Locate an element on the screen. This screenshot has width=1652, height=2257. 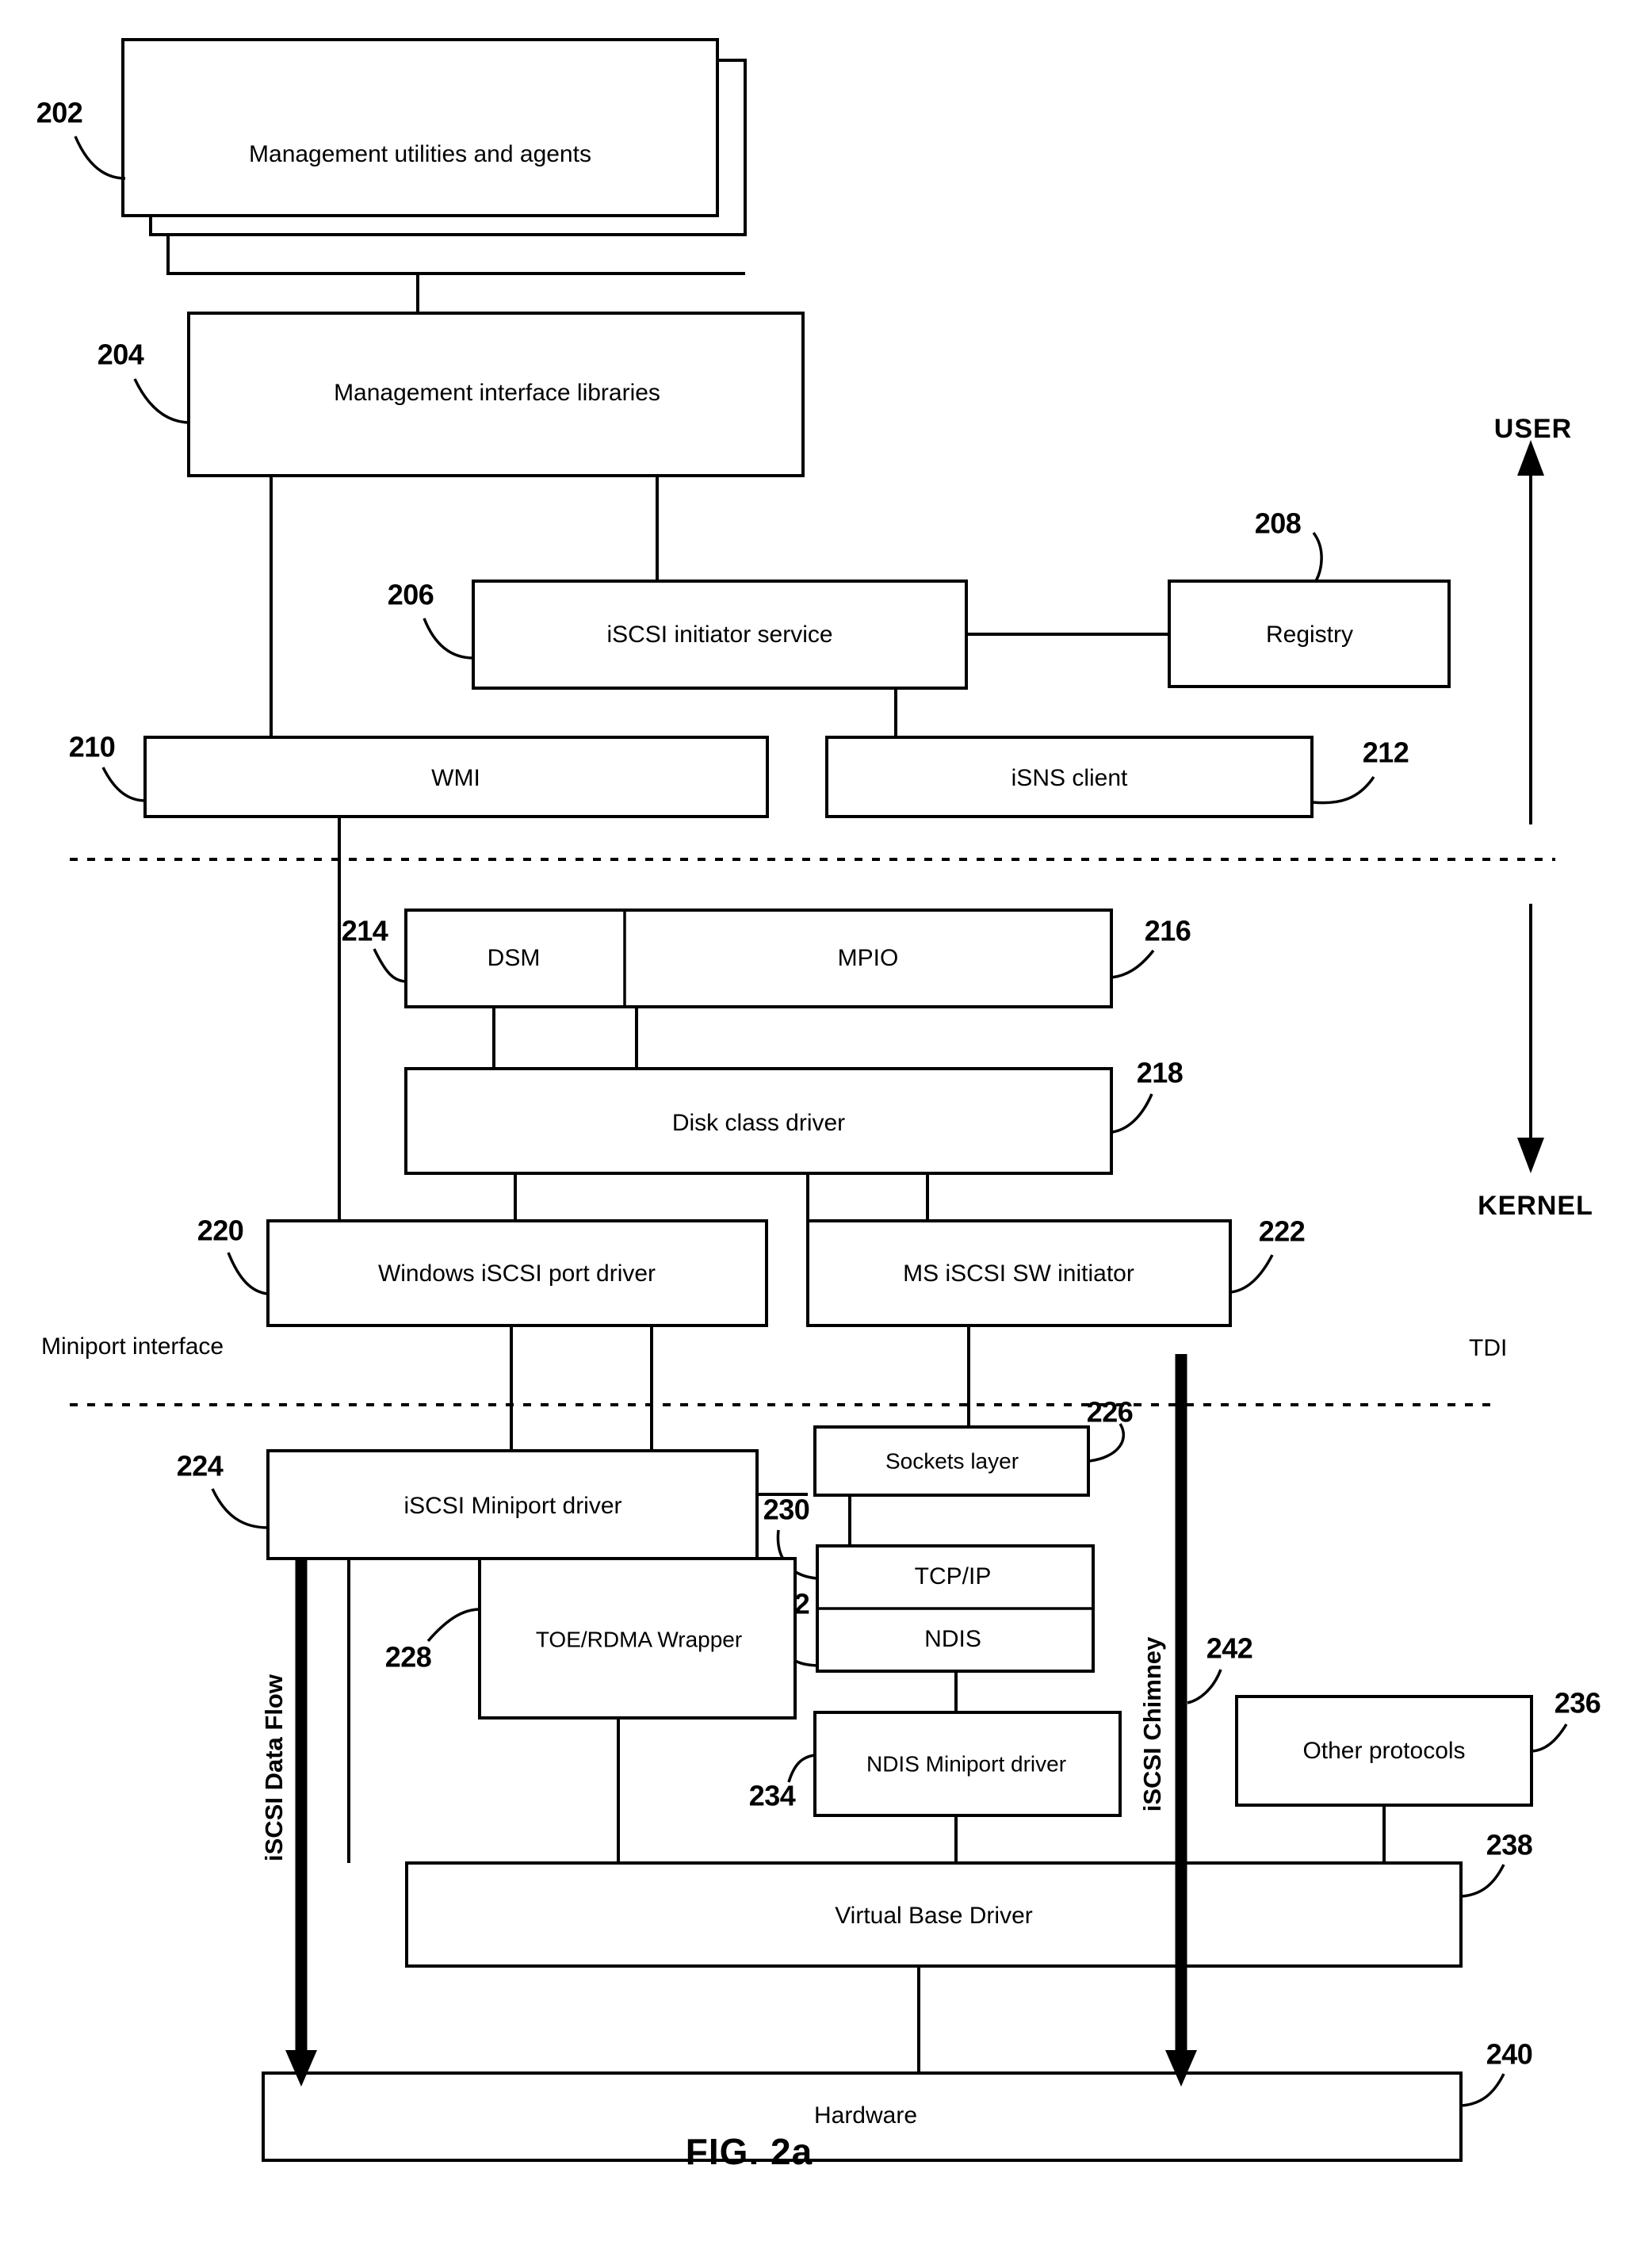
block-label-212: iSNS client is located at coordinates (1069, 778).